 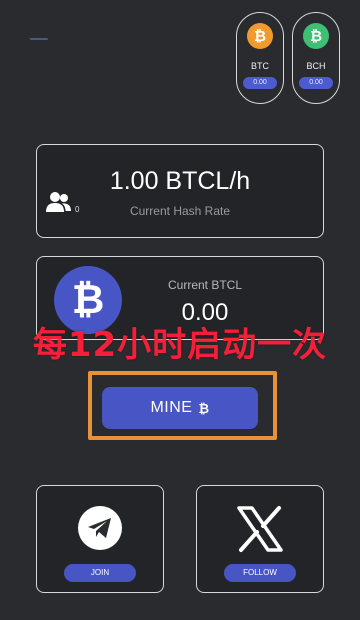 What do you see at coordinates (100, 573) in the screenshot?
I see `join-button: JOIN` at bounding box center [100, 573].